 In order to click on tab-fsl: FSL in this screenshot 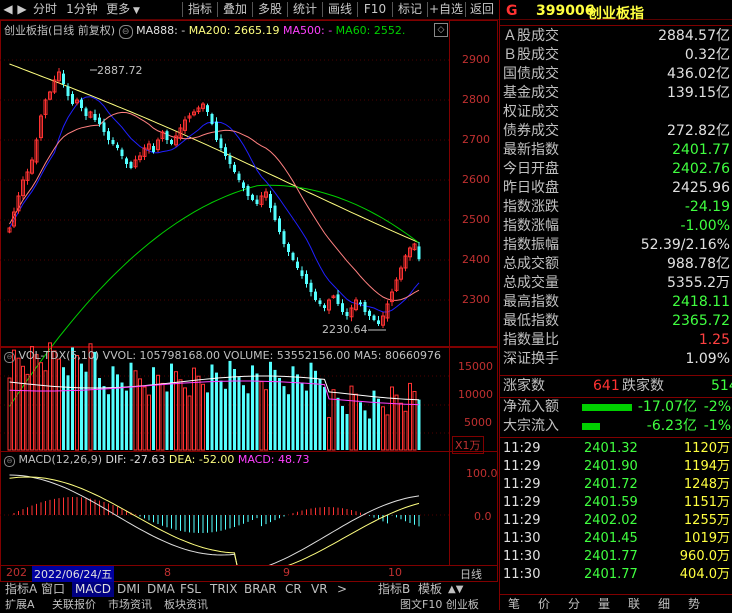, I will do `click(190, 589)`.